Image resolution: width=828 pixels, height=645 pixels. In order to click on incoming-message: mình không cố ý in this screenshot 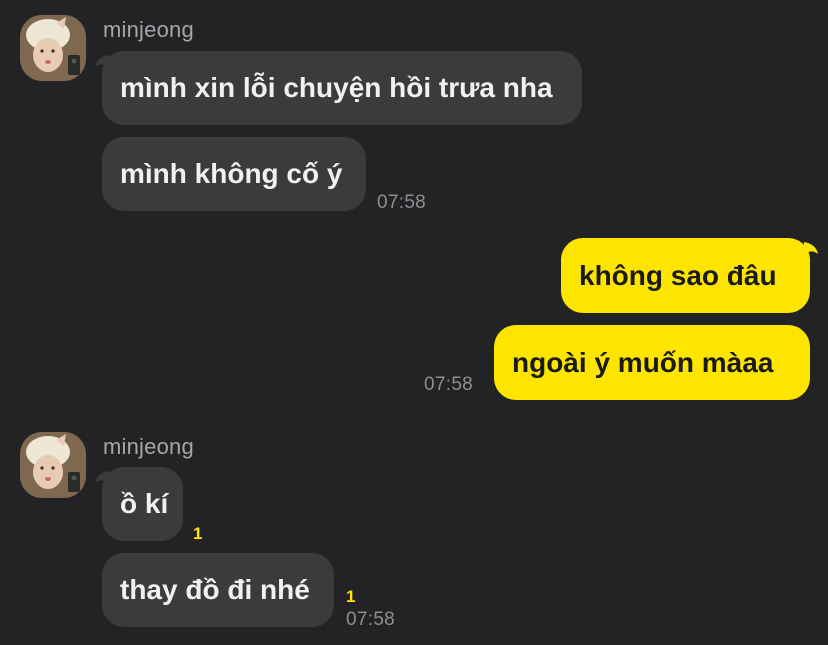, I will do `click(234, 174)`.